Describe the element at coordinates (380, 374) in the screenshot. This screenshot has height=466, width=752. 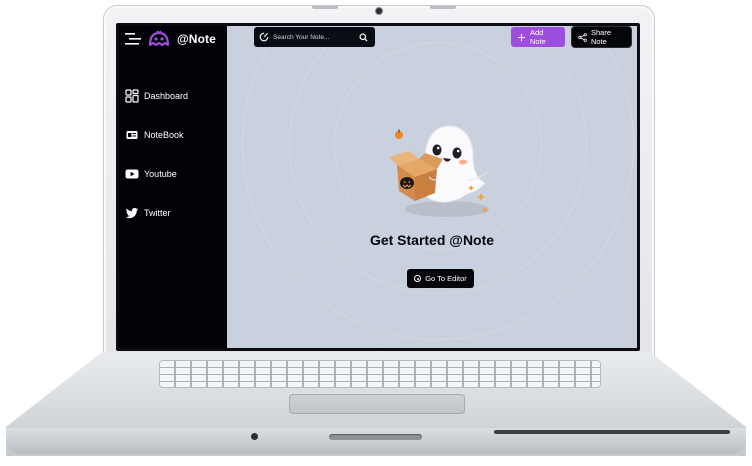
I see `keyboard` at that location.